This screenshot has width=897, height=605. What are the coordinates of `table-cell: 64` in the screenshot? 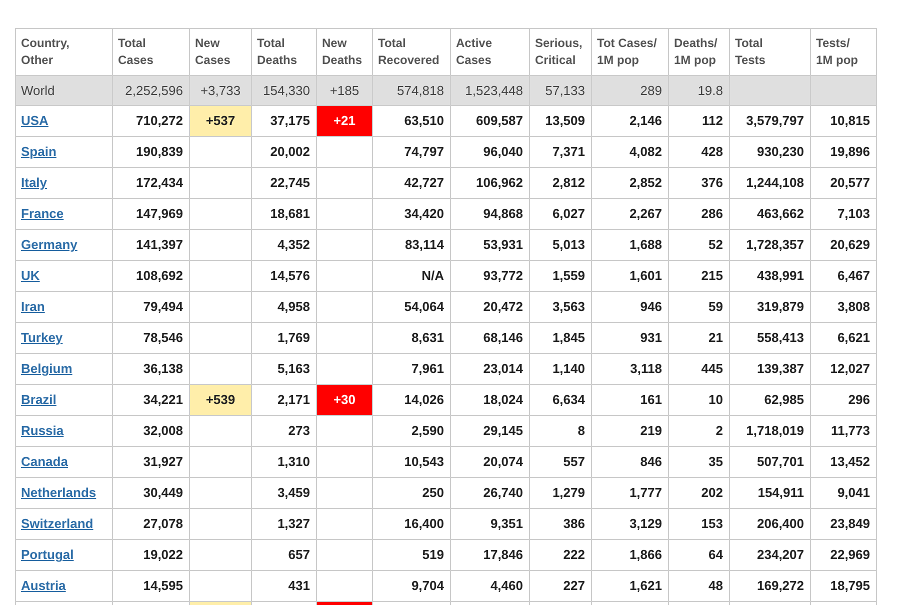 It's located at (699, 555).